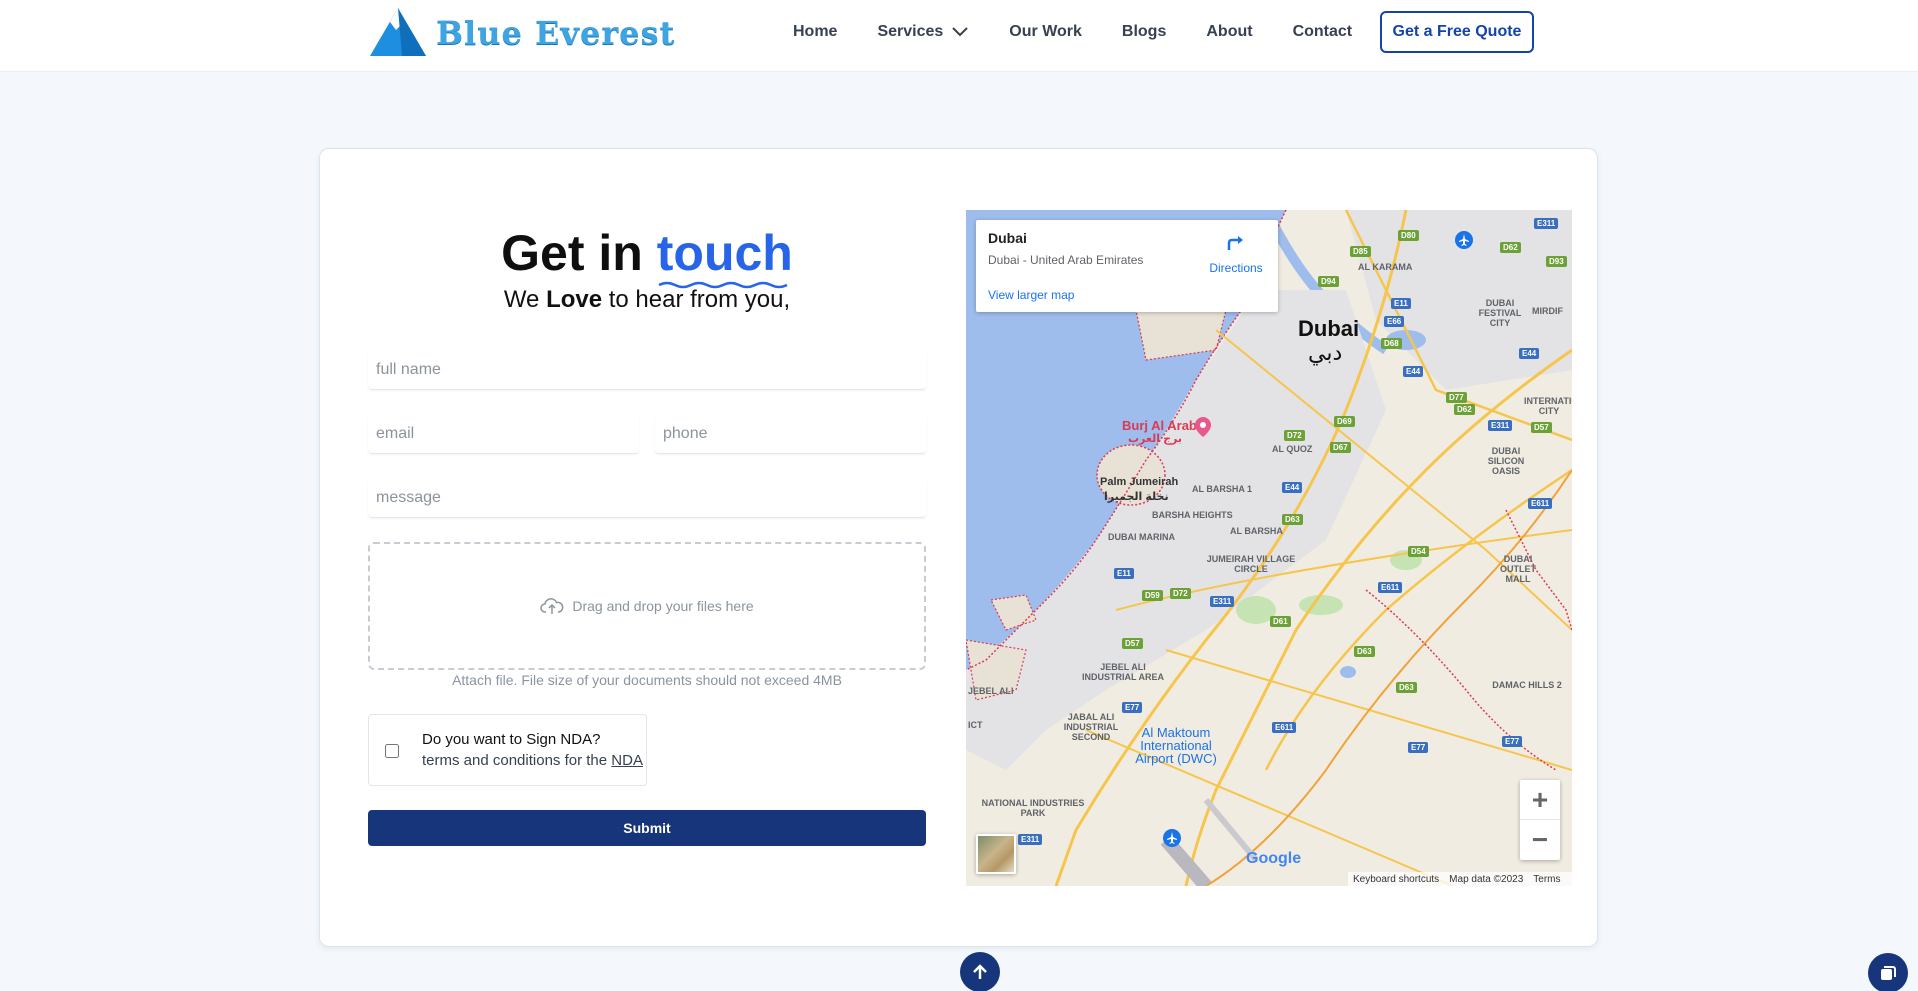 This screenshot has width=1918, height=991. I want to click on nav-our-work: Our Work, so click(1045, 32).